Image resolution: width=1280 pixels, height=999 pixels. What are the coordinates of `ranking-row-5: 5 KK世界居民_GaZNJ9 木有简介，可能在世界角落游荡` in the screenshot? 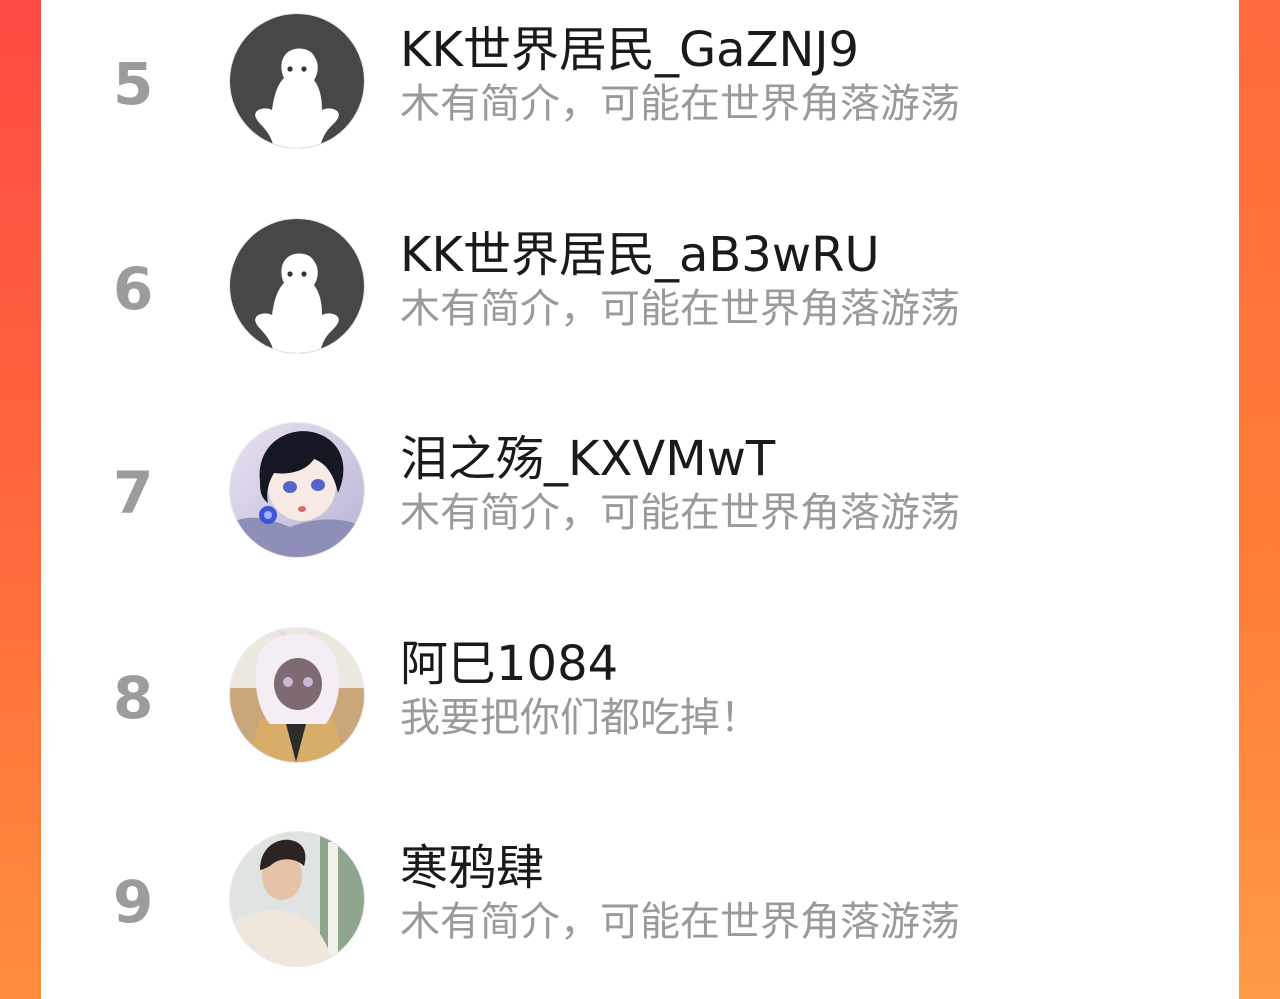 It's located at (640, 82).